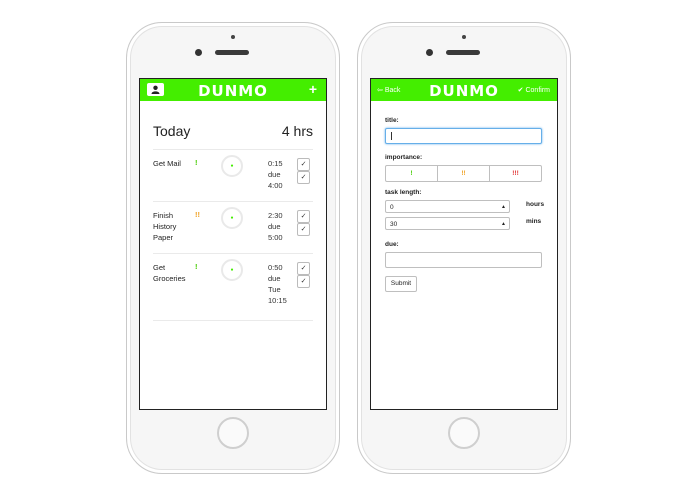  Describe the element at coordinates (403, 192) in the screenshot. I see `task-length-label: task length:` at that location.